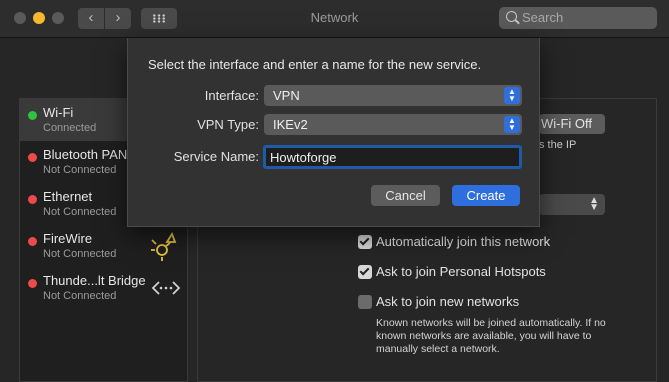 Image resolution: width=669 pixels, height=382 pixels. Describe the element at coordinates (94, 280) in the screenshot. I see `service-name: Thunde...lt Bridge` at that location.